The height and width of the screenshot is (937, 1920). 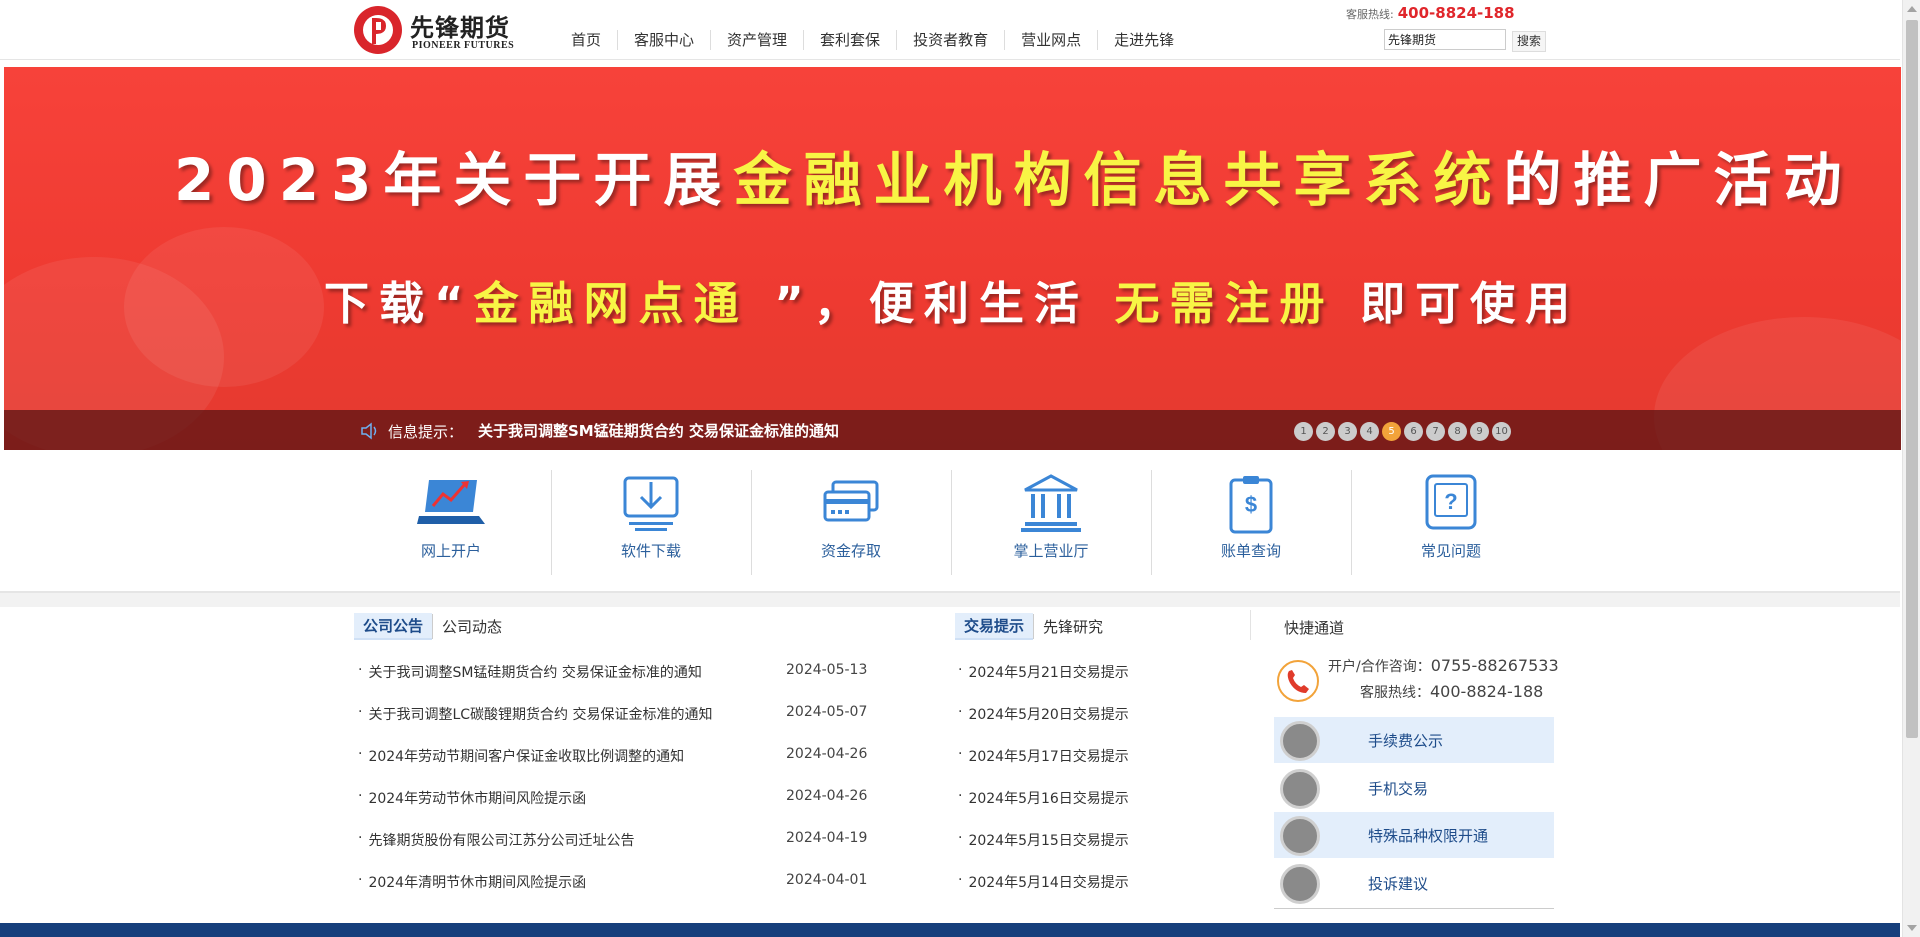 What do you see at coordinates (827, 712) in the screenshot?
I see `news-date: 2024-05-07` at bounding box center [827, 712].